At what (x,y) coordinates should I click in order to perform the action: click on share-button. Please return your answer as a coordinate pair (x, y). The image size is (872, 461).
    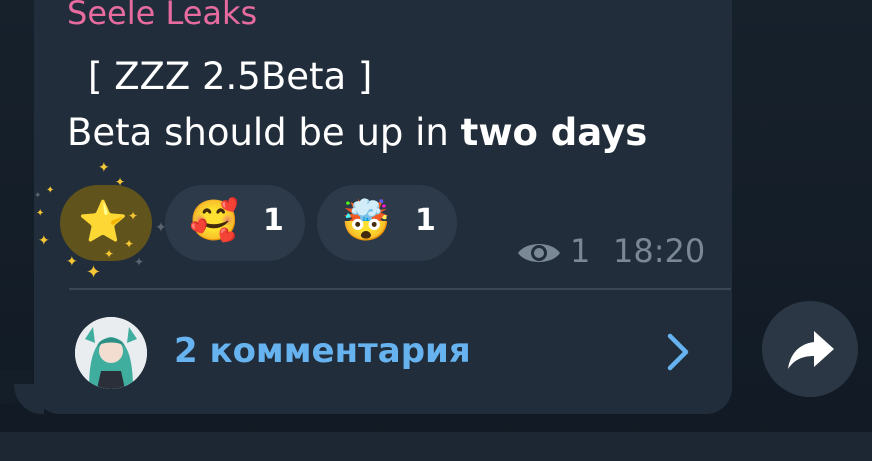
    Looking at the image, I should click on (810, 349).